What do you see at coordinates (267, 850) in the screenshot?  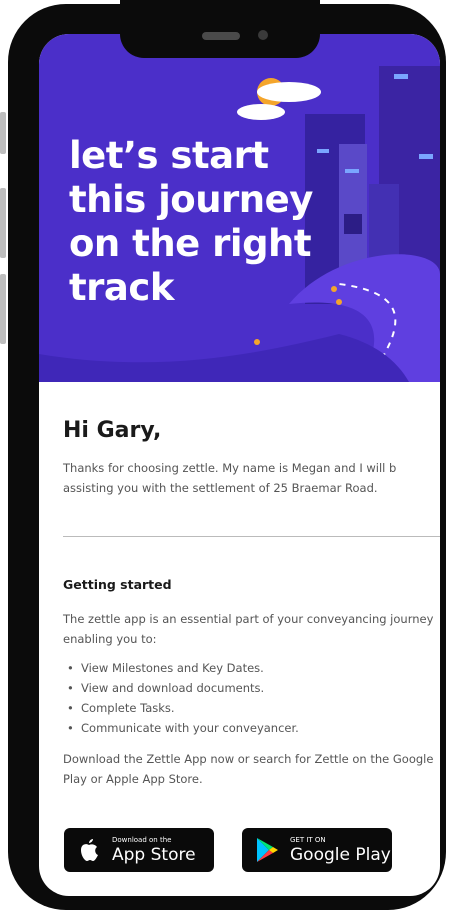 I see `google-play-icon` at bounding box center [267, 850].